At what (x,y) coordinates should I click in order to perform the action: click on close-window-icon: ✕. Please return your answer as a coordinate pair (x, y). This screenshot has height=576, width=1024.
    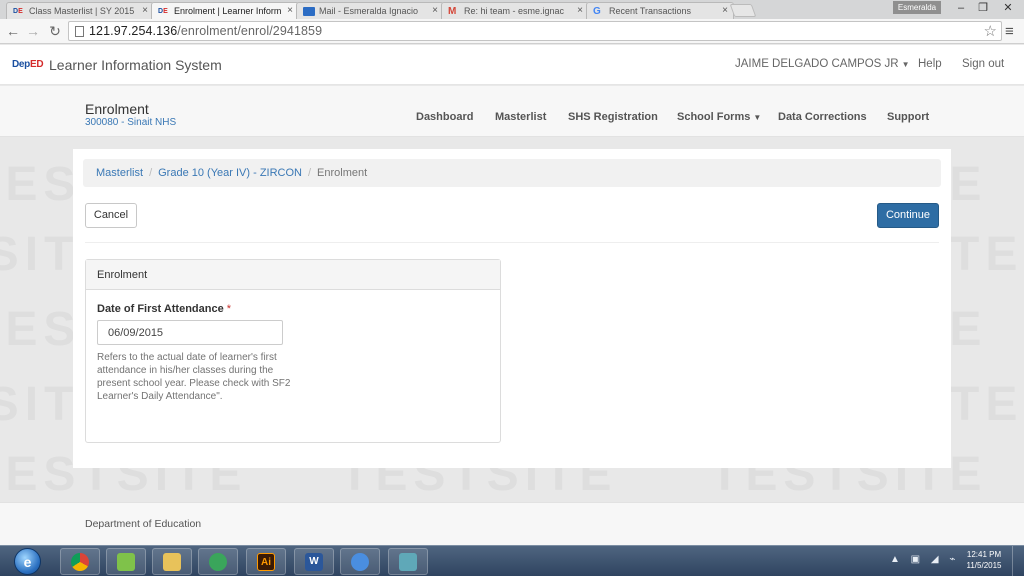
    Looking at the image, I should click on (1008, 8).